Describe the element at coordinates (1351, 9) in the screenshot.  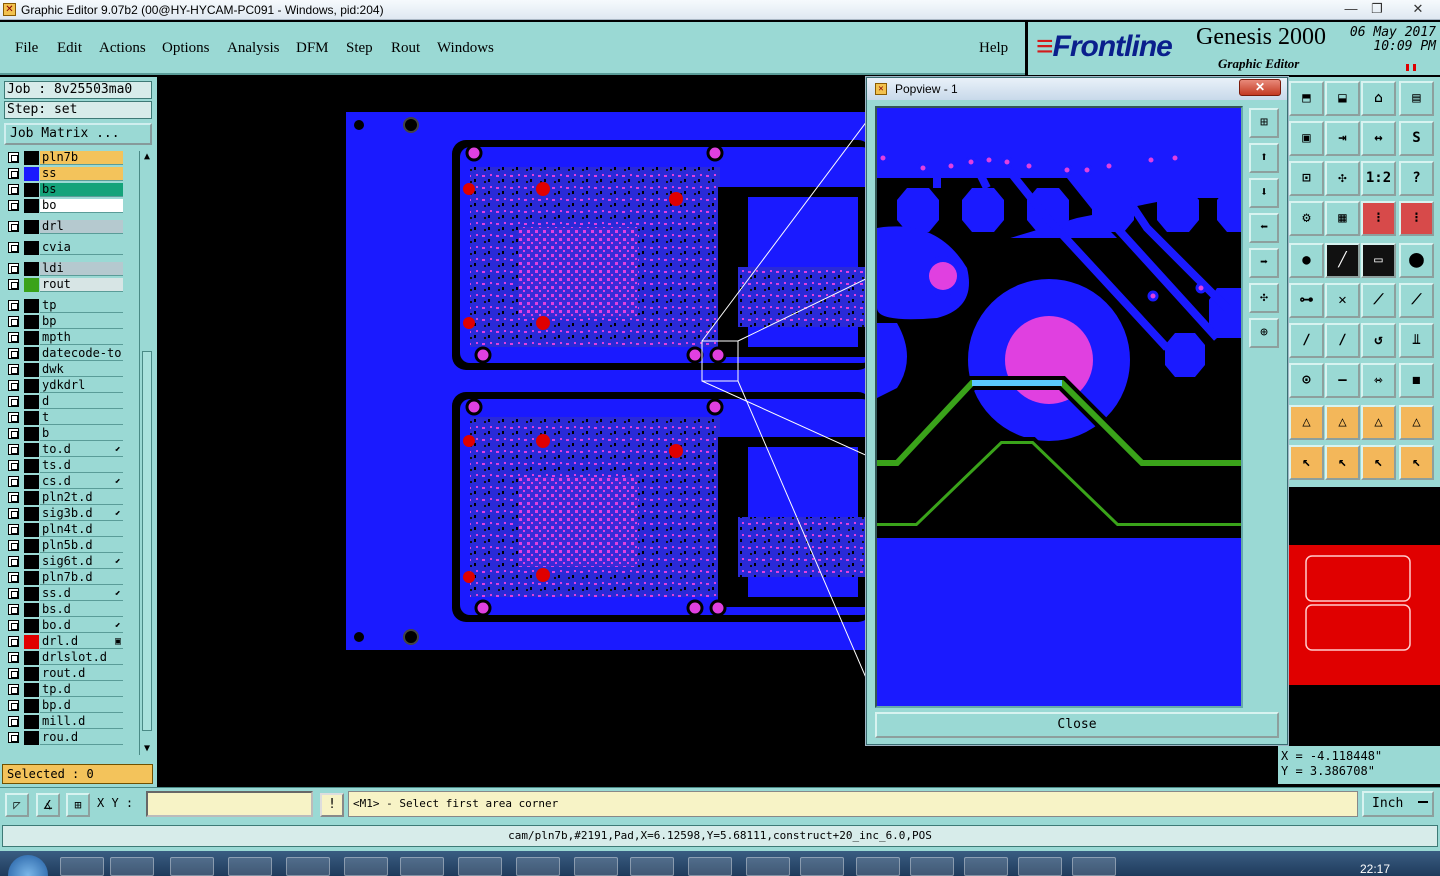
I see `minimize-button: —` at that location.